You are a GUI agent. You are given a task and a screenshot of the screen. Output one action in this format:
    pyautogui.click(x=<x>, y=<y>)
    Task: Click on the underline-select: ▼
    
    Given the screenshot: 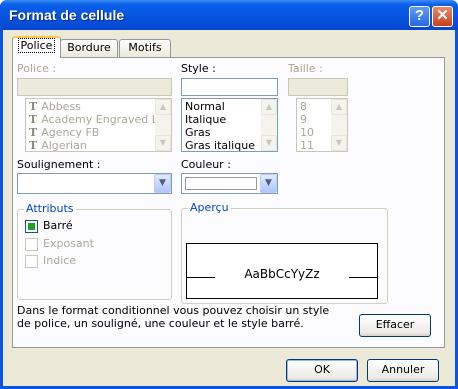 What is the action you would take?
    pyautogui.click(x=94, y=183)
    